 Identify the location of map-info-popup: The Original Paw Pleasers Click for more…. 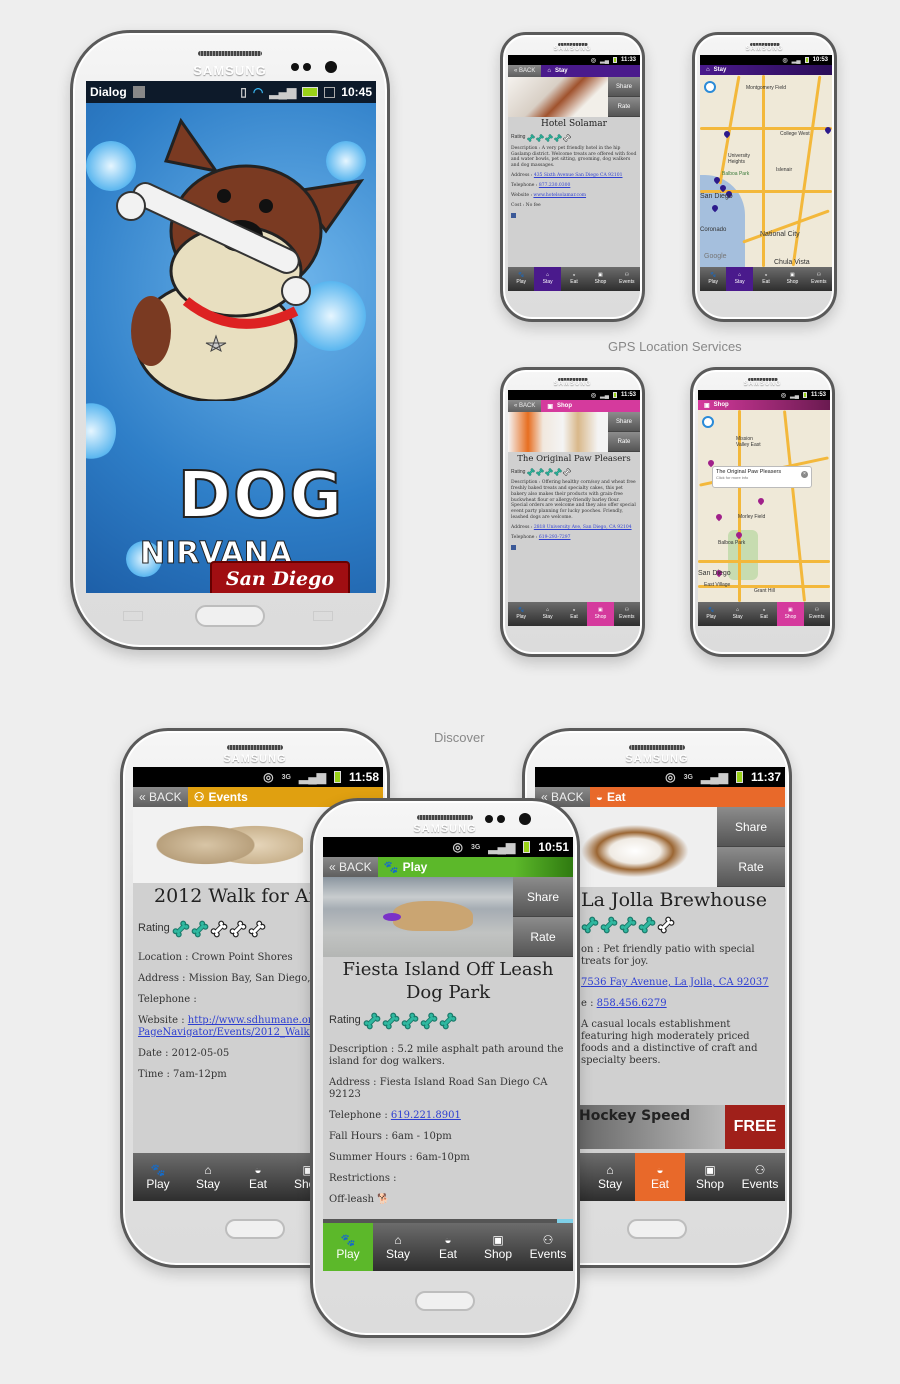
(762, 477).